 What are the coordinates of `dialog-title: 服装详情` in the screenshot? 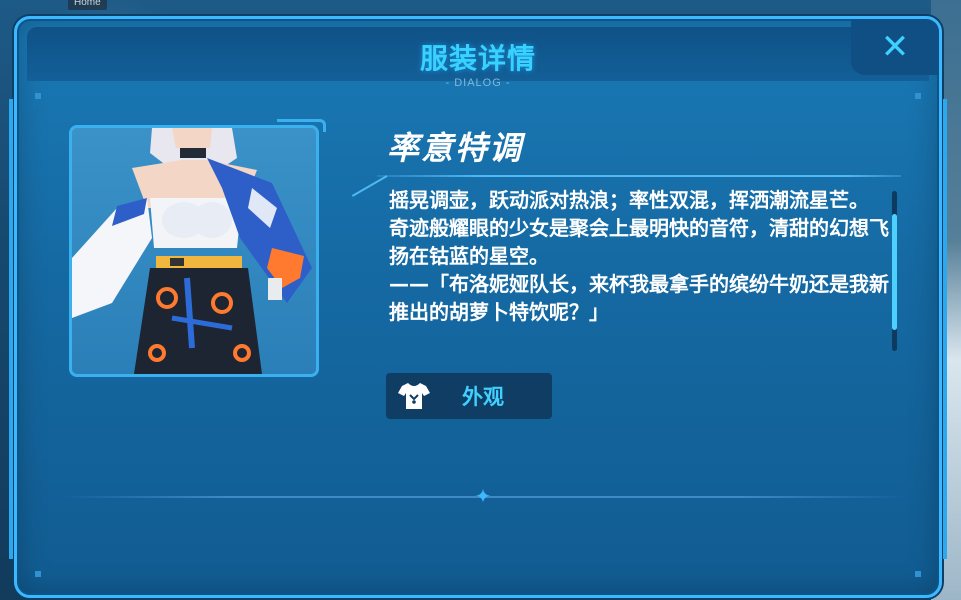 It's located at (477, 58).